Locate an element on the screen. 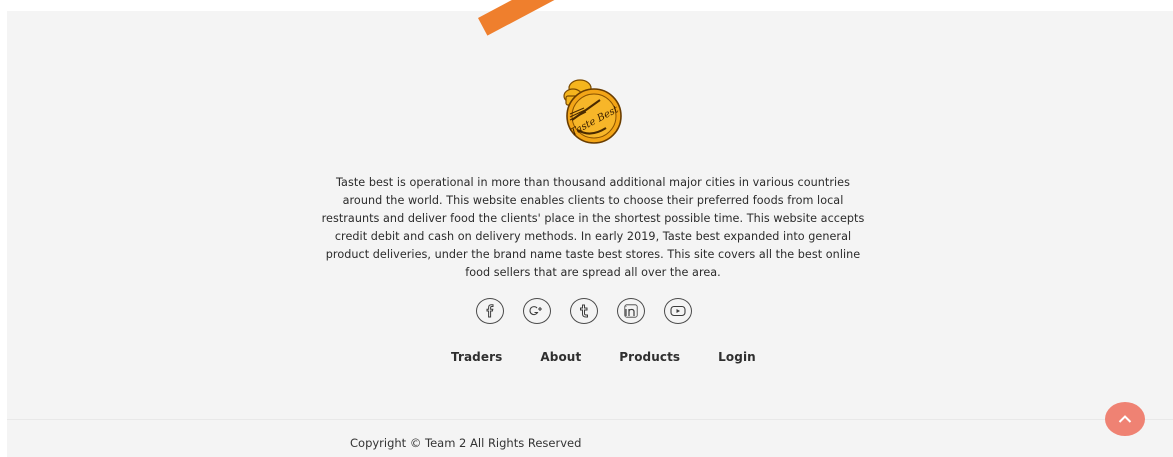  nav-link-login: Login is located at coordinates (737, 357).